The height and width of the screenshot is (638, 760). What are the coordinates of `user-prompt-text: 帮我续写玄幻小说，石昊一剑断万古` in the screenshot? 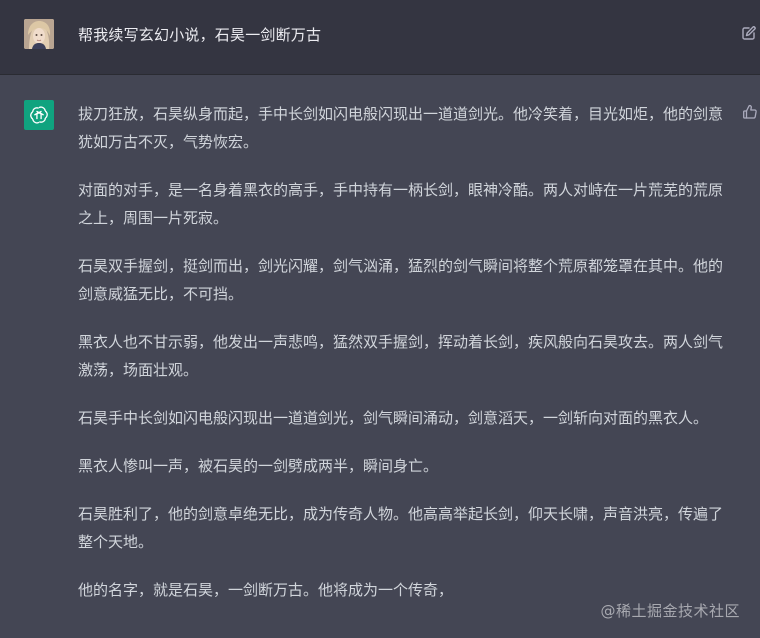 It's located at (200, 35).